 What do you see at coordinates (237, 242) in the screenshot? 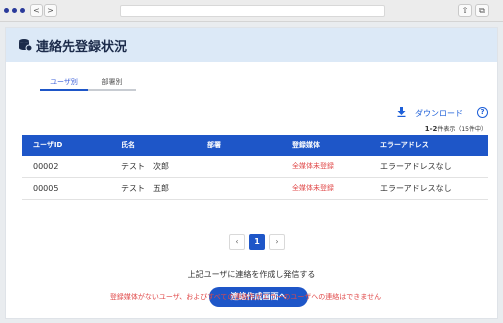
I see `pagination-prev-button: ‹` at bounding box center [237, 242].